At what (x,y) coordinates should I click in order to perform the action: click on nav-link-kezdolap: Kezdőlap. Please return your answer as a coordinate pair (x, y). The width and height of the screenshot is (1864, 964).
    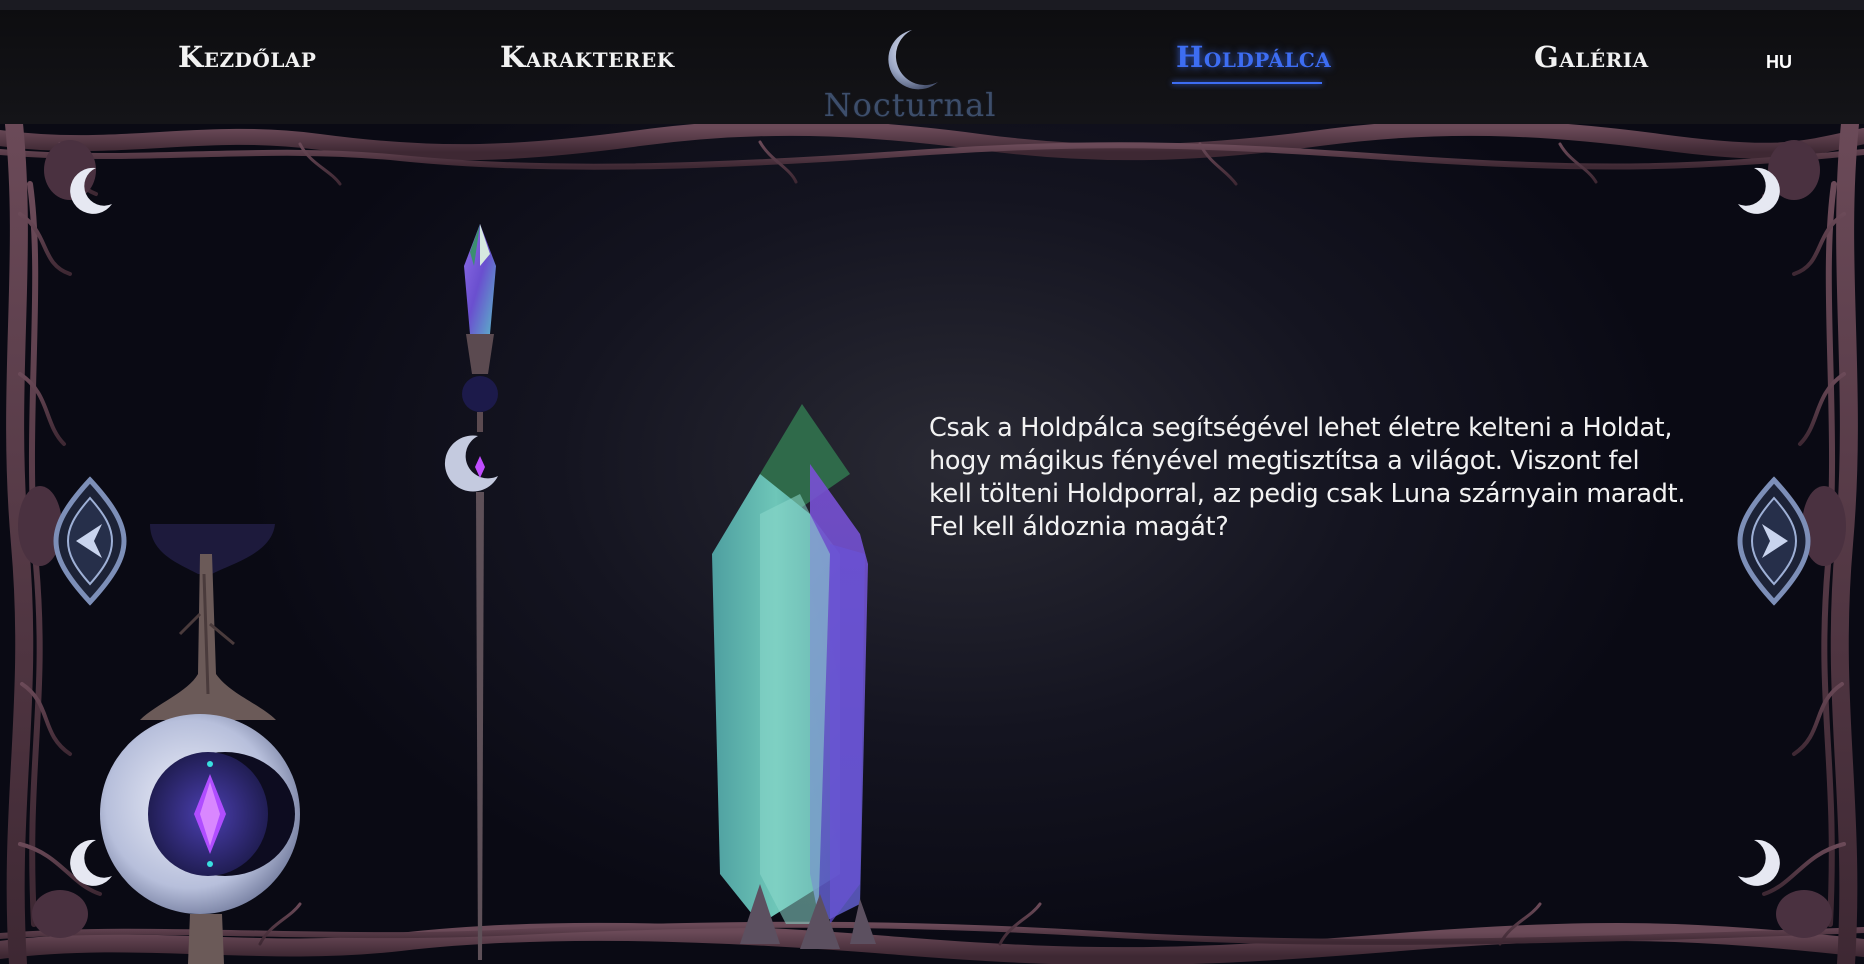
    Looking at the image, I should click on (247, 57).